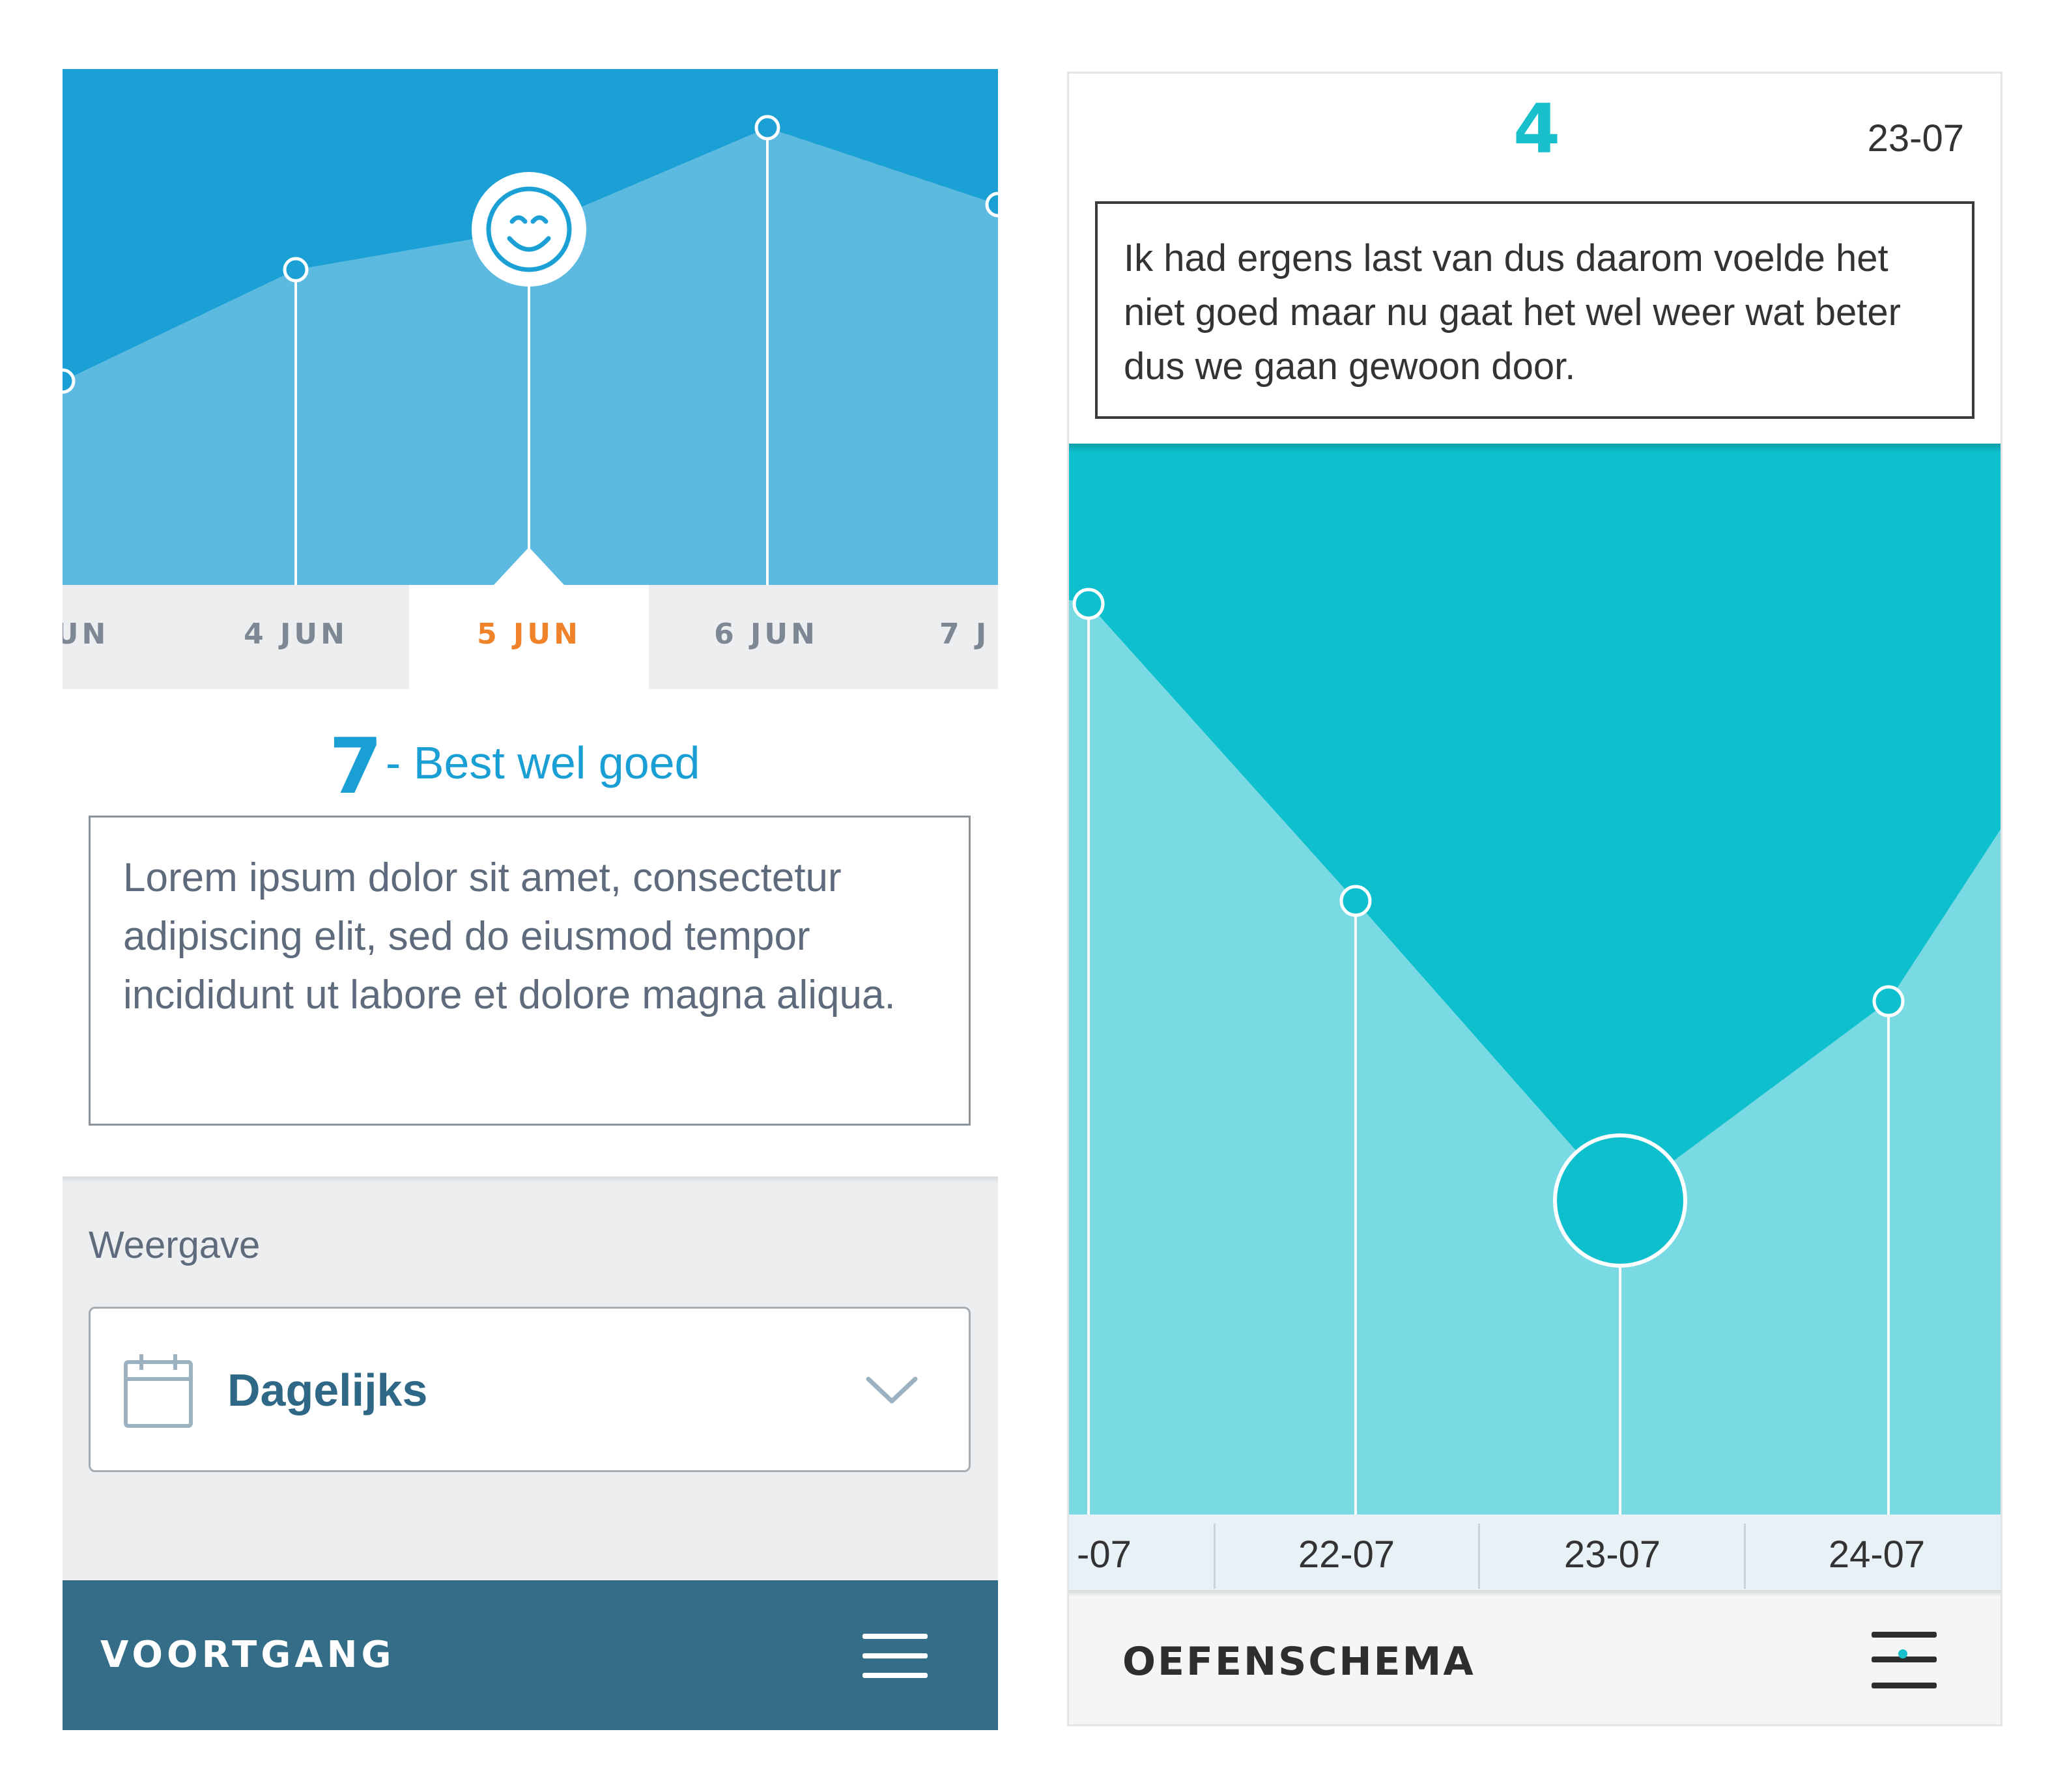  What do you see at coordinates (1613, 1553) in the screenshot?
I see `date-tab-active: 23-07` at bounding box center [1613, 1553].